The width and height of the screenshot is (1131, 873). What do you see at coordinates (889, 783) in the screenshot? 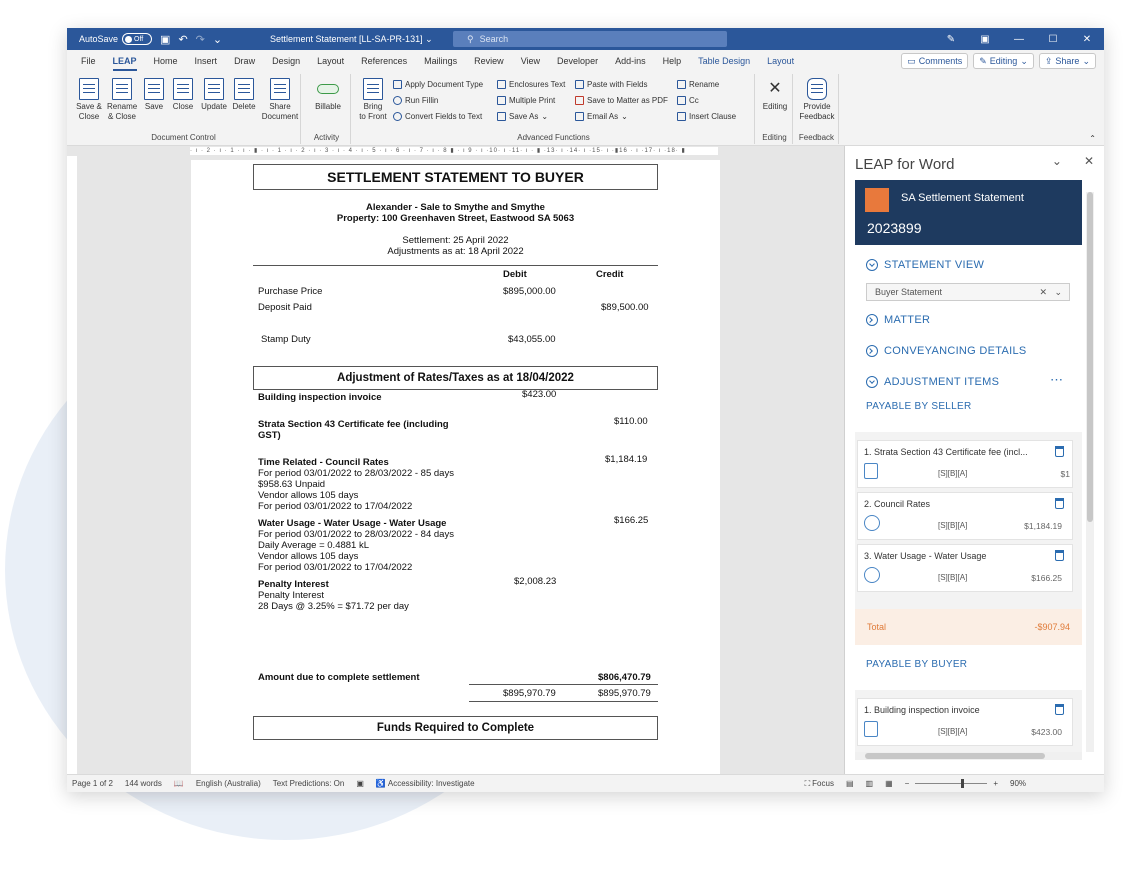
I see `web-layout-icon: ▦` at bounding box center [889, 783].